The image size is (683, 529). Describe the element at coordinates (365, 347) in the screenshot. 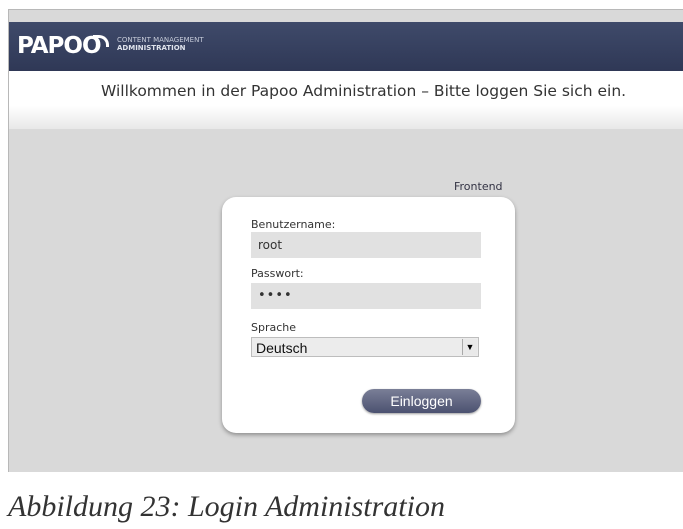

I see `language-select: Deutsch ▼` at that location.